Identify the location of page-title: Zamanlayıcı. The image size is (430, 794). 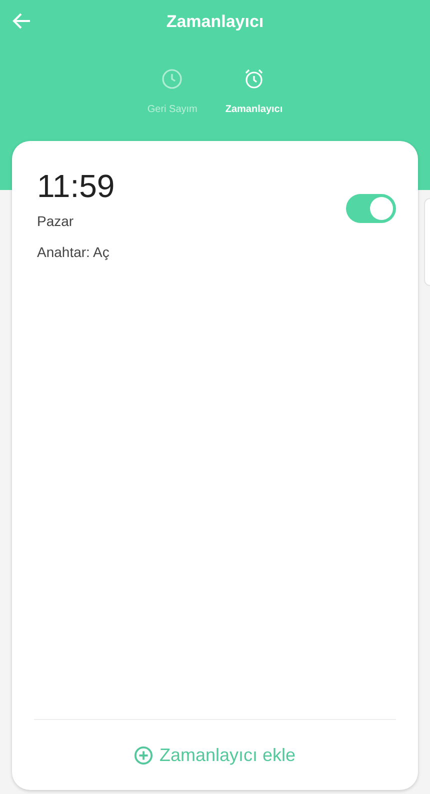
(215, 22).